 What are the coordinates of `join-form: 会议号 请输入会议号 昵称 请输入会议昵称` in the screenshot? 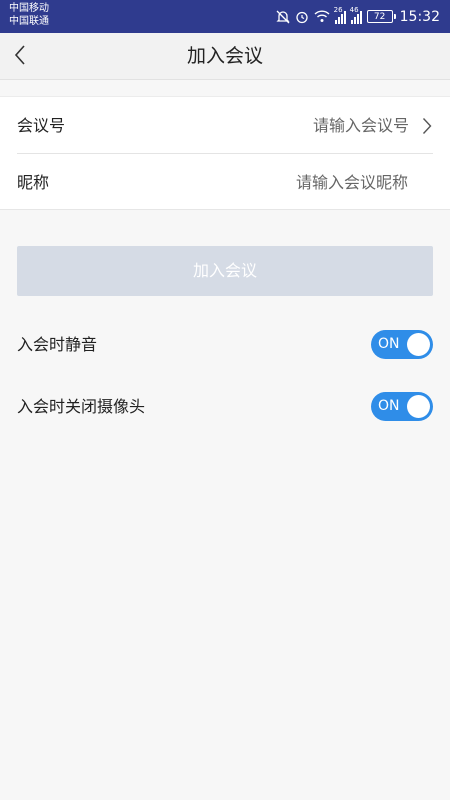 It's located at (225, 153).